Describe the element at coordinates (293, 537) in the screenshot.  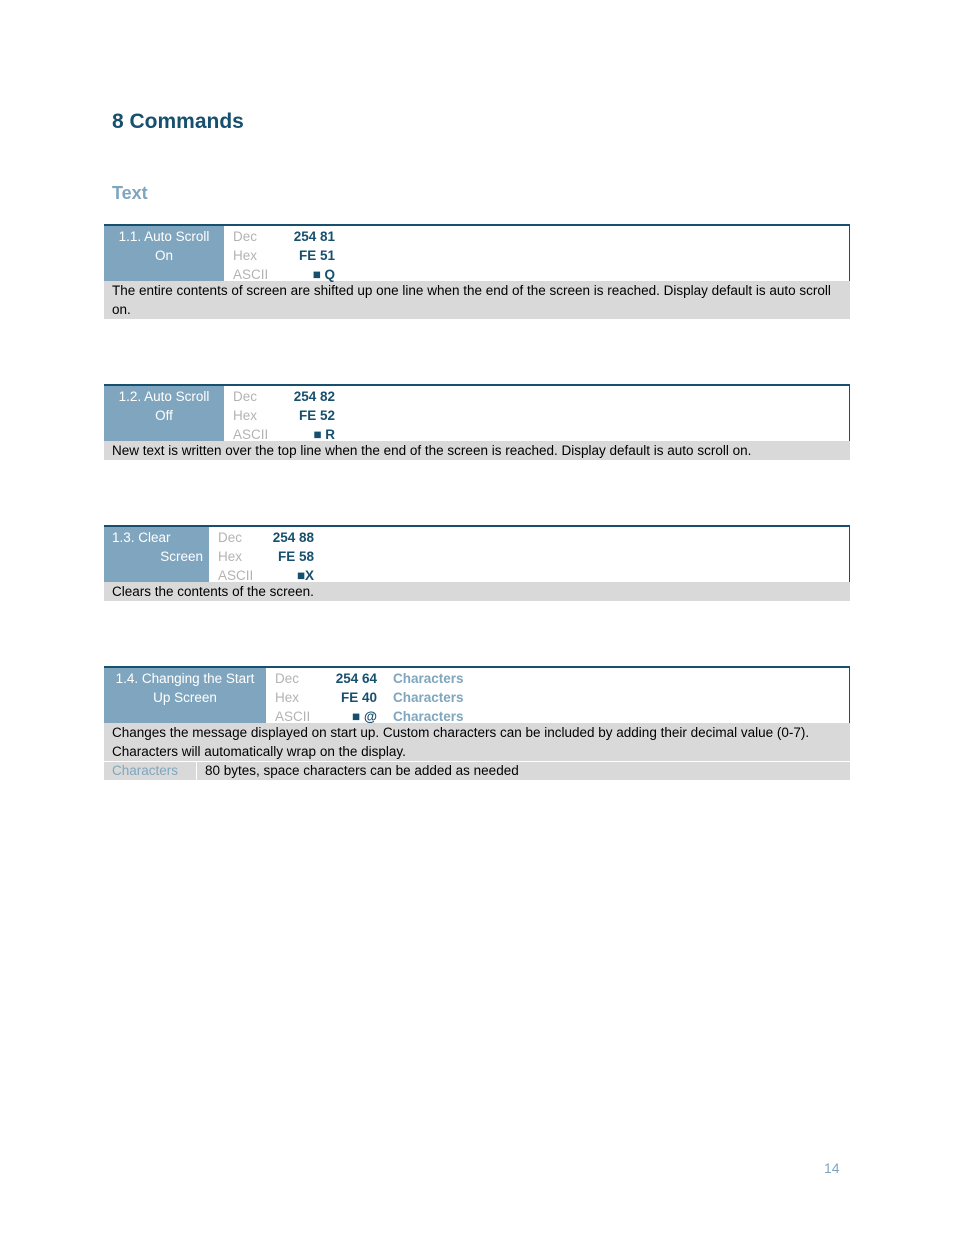
I see `dec-value: 254 88` at that location.